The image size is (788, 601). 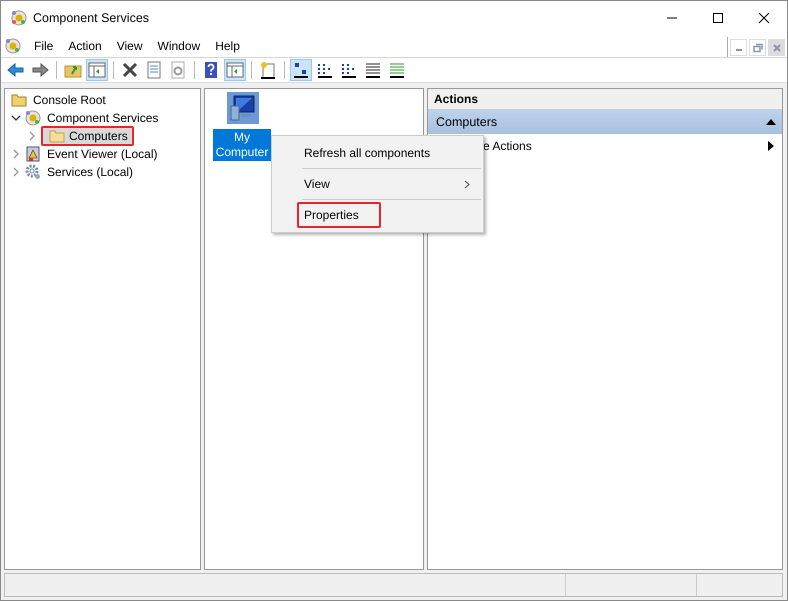 I want to click on pane-header: Actions, so click(x=605, y=99).